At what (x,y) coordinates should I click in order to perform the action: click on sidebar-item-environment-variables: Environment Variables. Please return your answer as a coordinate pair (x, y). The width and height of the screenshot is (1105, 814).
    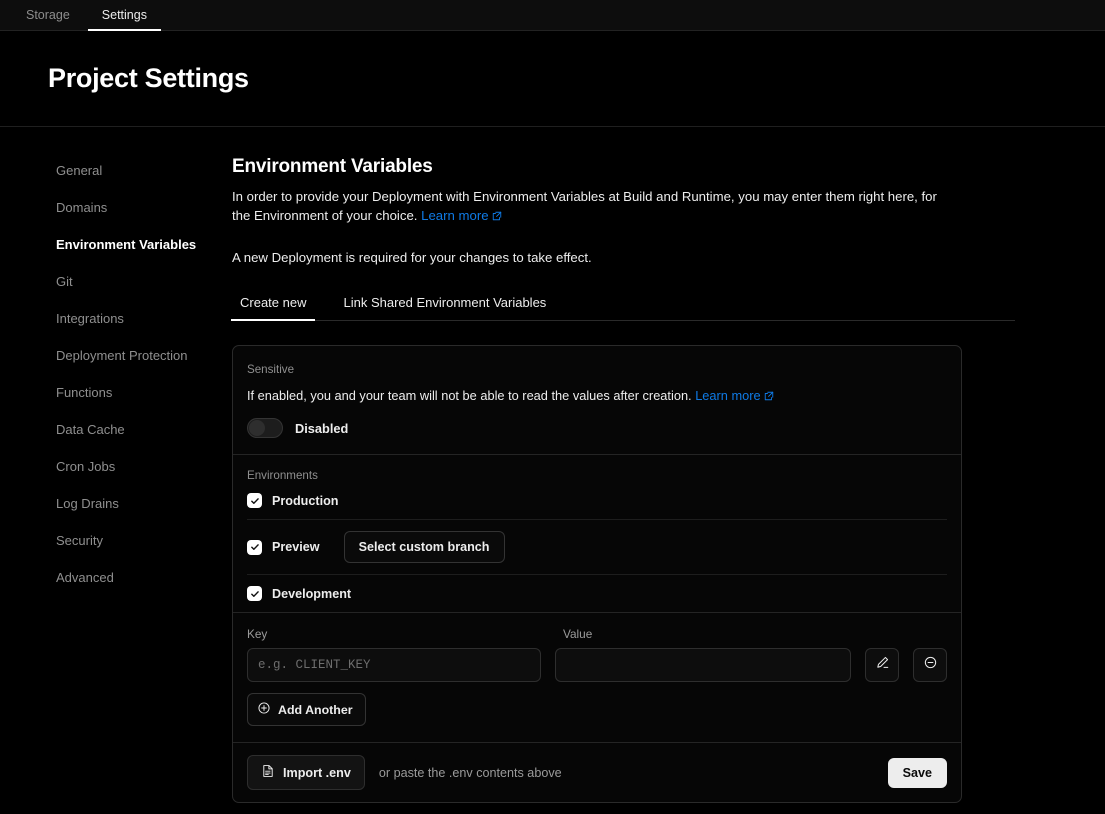
    Looking at the image, I should click on (144, 244).